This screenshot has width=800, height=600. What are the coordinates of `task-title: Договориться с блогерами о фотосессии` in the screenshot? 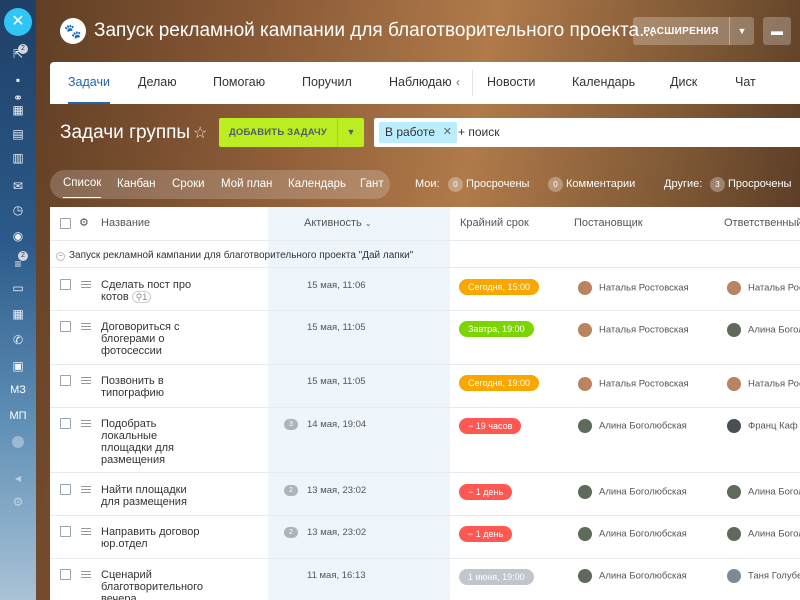 It's located at (151, 339).